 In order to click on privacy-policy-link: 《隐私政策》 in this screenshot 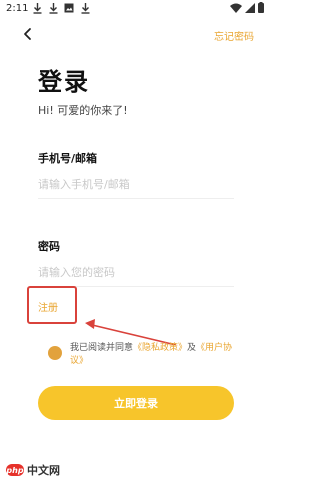, I will do `click(160, 348)`.